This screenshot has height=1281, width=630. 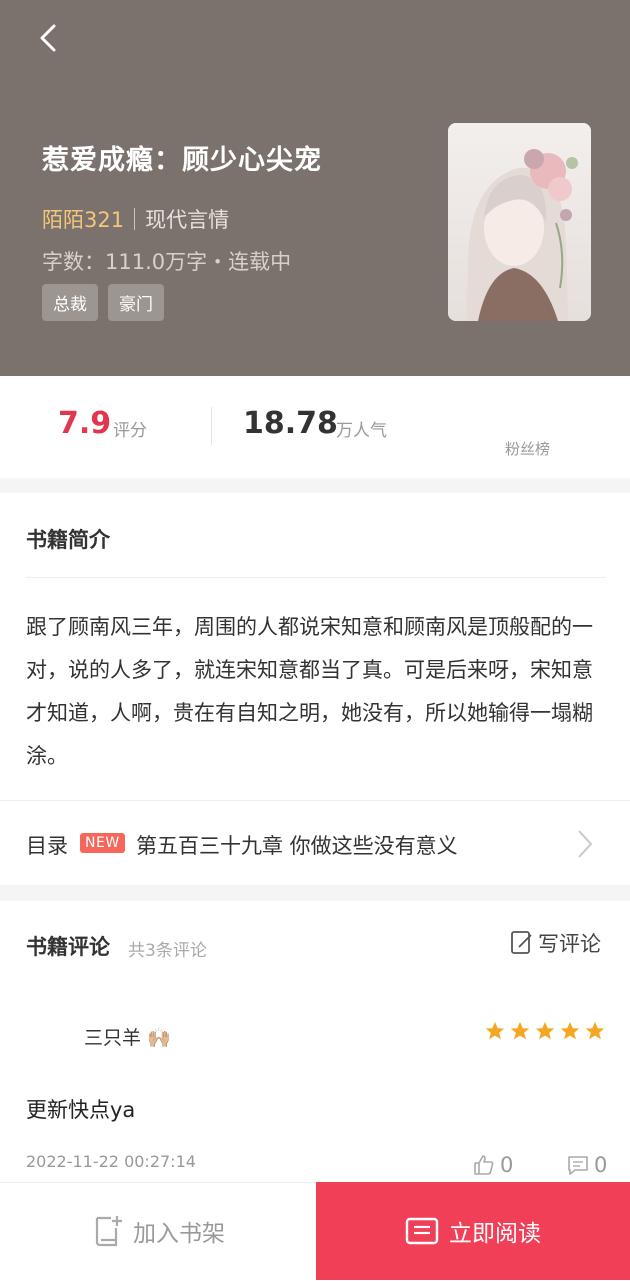 What do you see at coordinates (103, 302) in the screenshot?
I see `tag-list: 总裁 豪门` at bounding box center [103, 302].